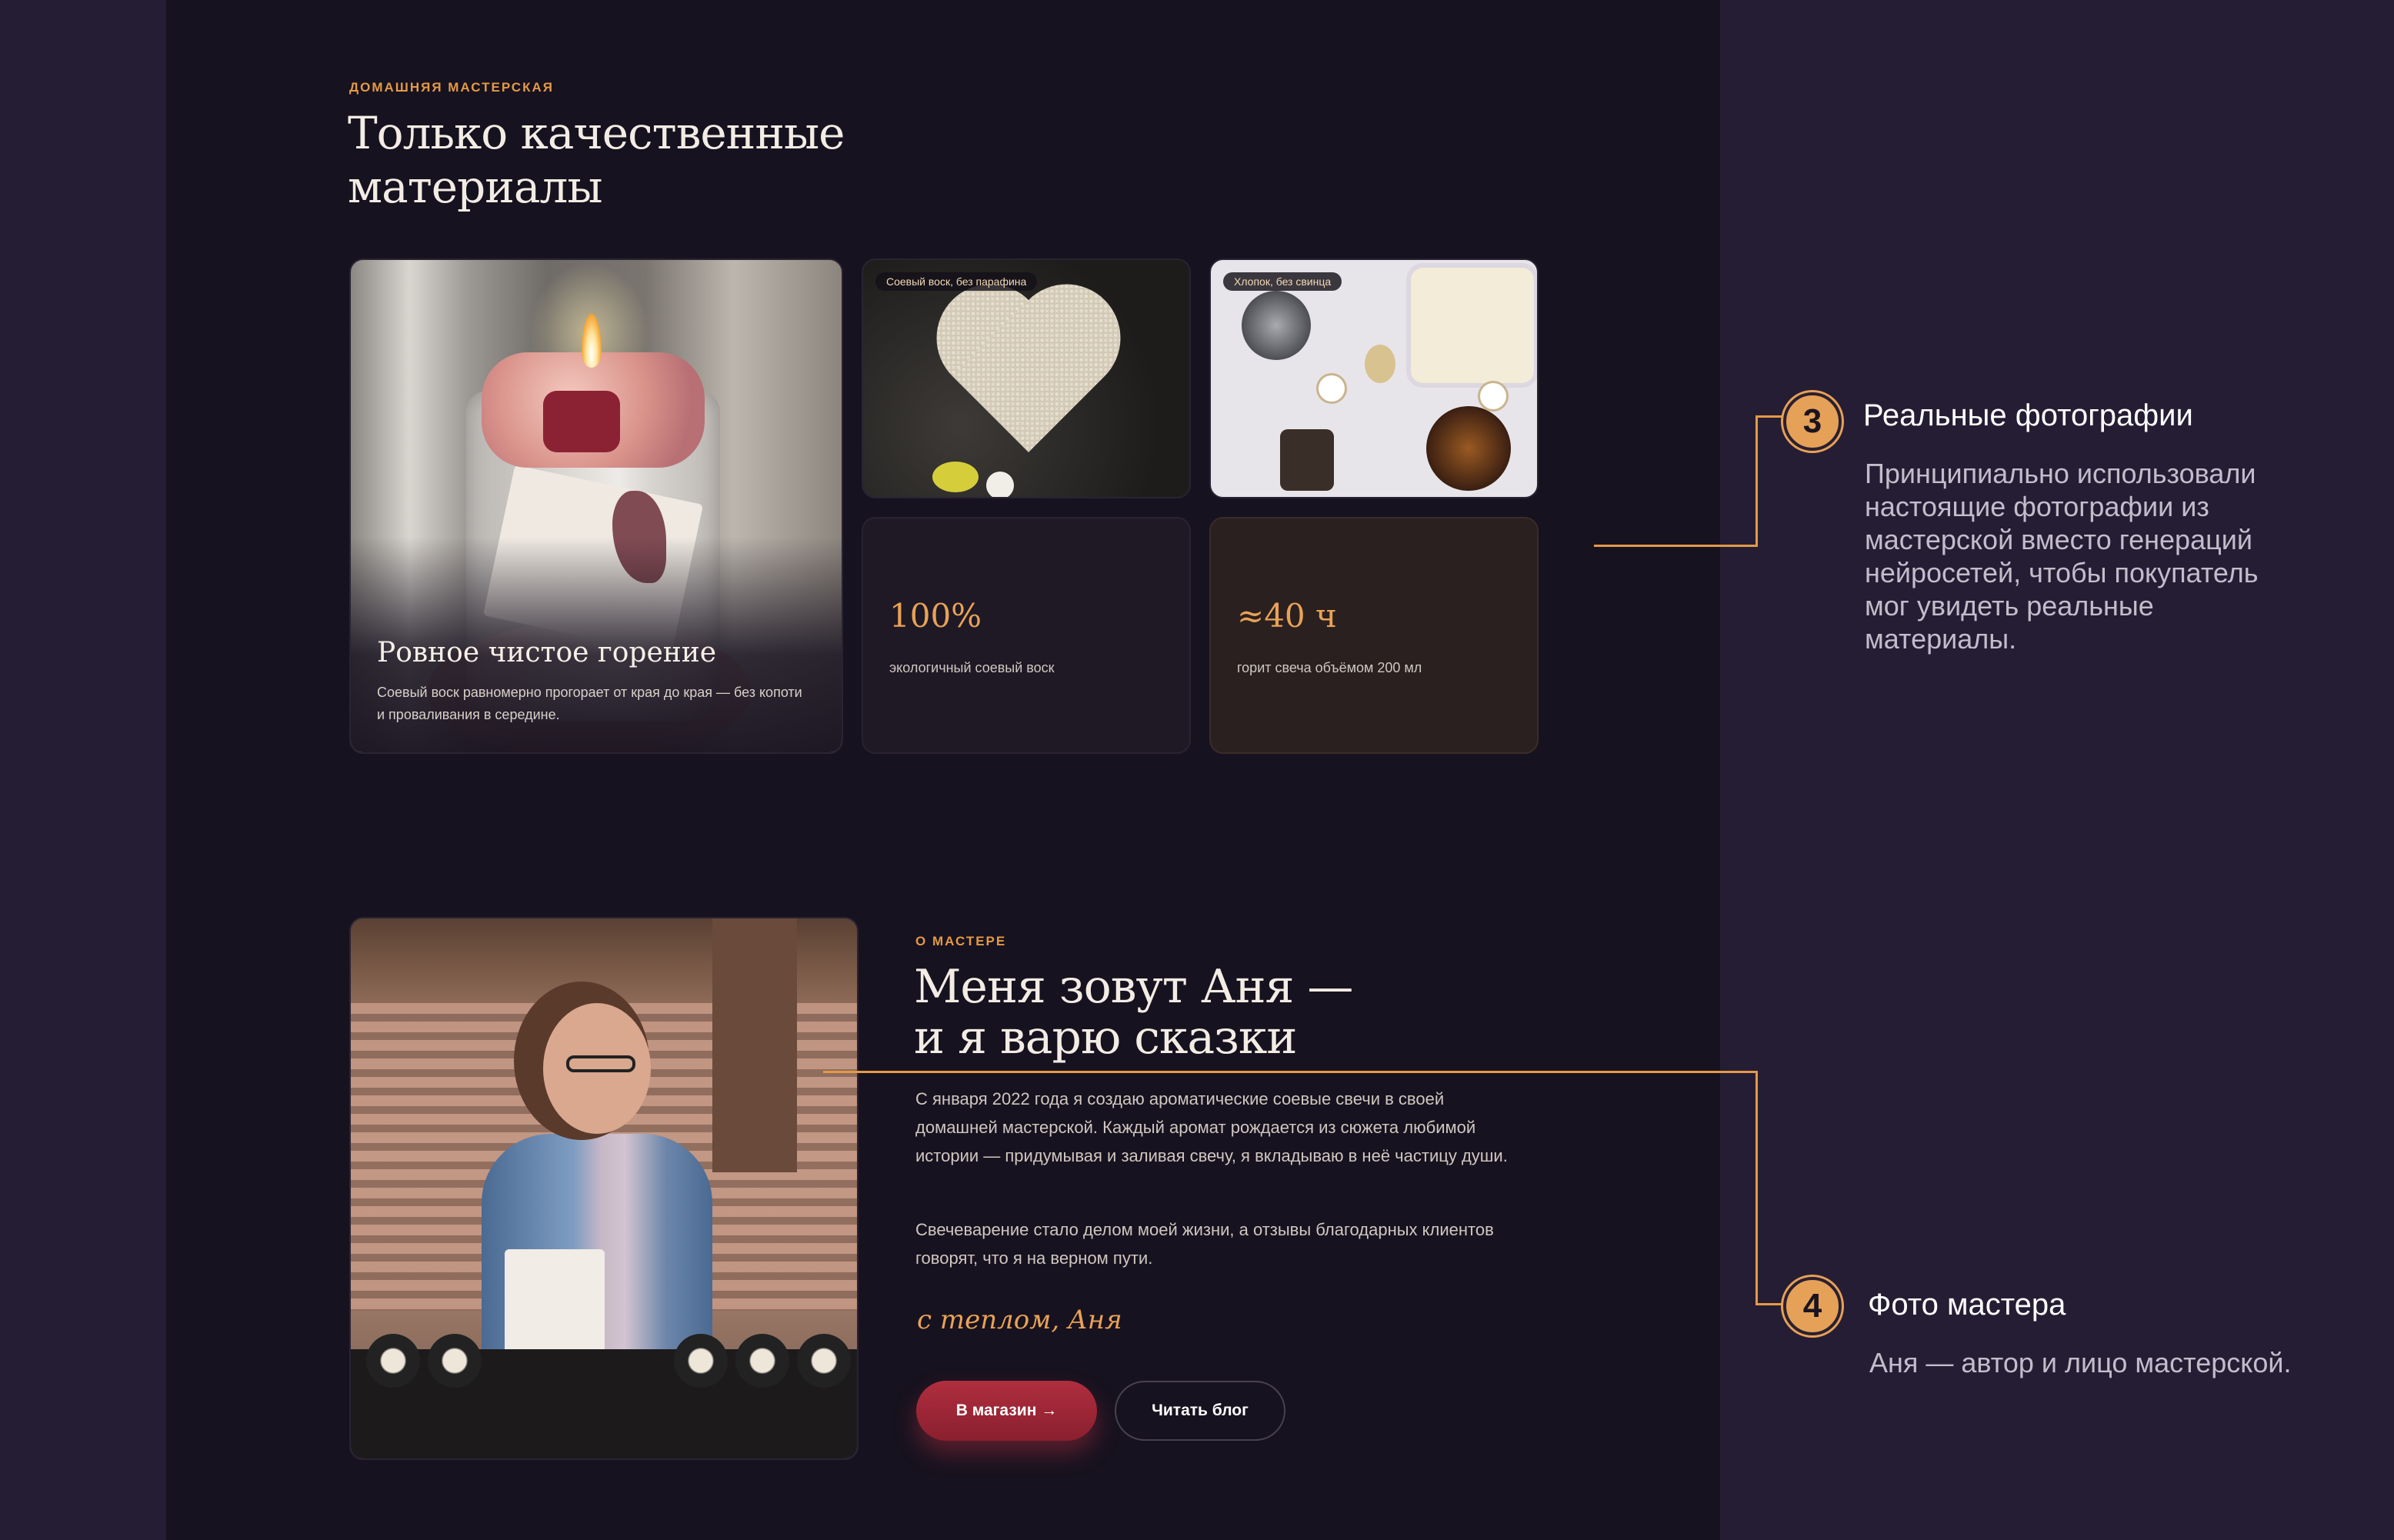 The image size is (2394, 1540). What do you see at coordinates (1967, 1305) in the screenshot?
I see `annotation-title: Фото мастера` at bounding box center [1967, 1305].